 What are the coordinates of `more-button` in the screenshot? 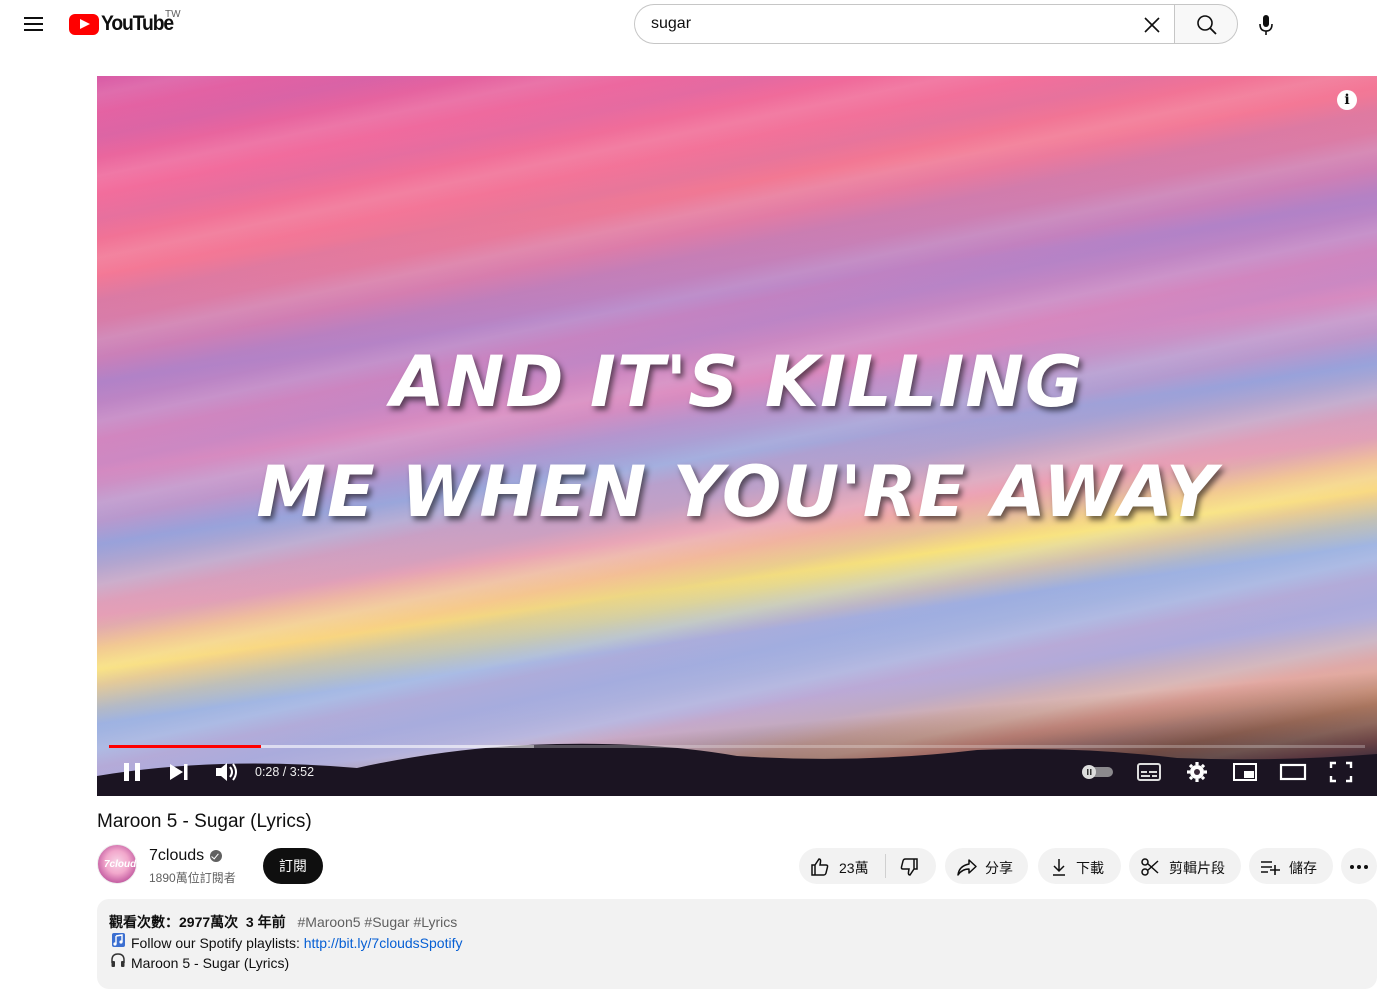 It's located at (1359, 866).